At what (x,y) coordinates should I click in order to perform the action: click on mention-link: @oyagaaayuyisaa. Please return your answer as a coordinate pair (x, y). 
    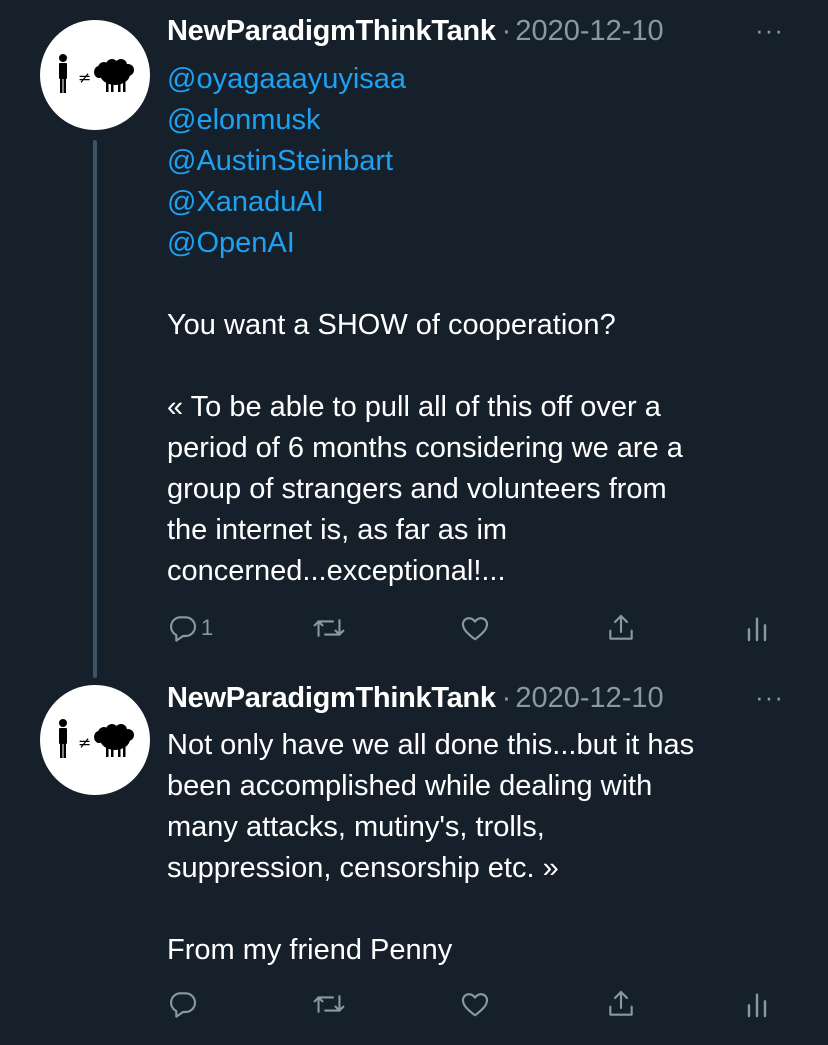
    Looking at the image, I should click on (286, 79).